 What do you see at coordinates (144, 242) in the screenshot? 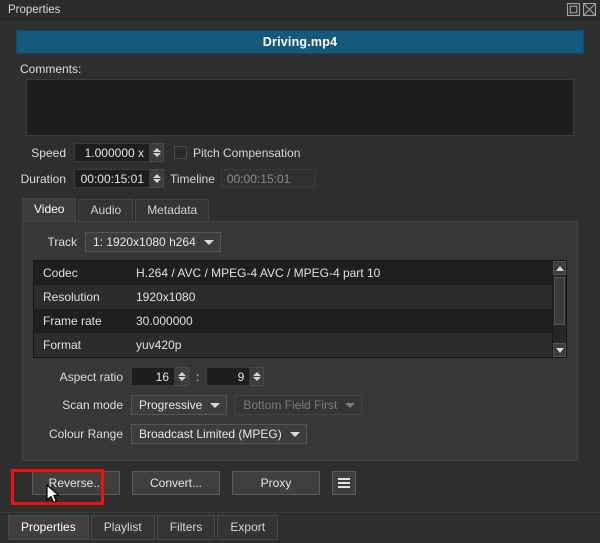
I see `track-select-value: 1: 1920x1080 h264` at bounding box center [144, 242].